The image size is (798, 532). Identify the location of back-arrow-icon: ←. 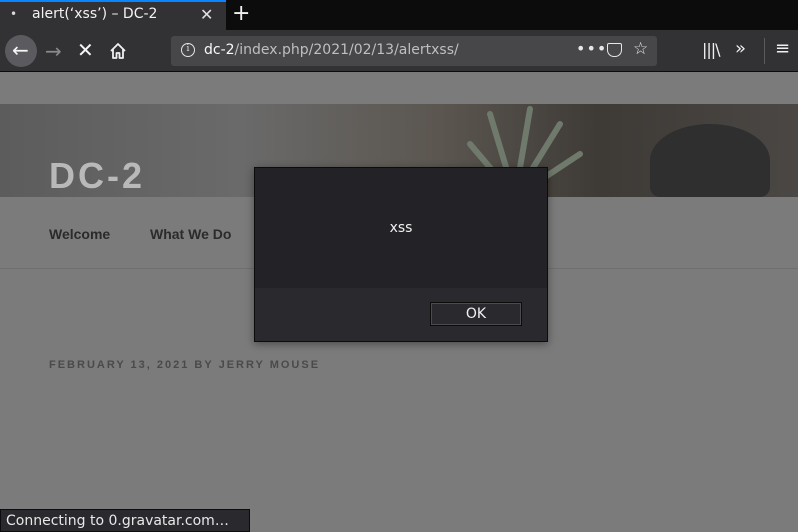
(20, 50).